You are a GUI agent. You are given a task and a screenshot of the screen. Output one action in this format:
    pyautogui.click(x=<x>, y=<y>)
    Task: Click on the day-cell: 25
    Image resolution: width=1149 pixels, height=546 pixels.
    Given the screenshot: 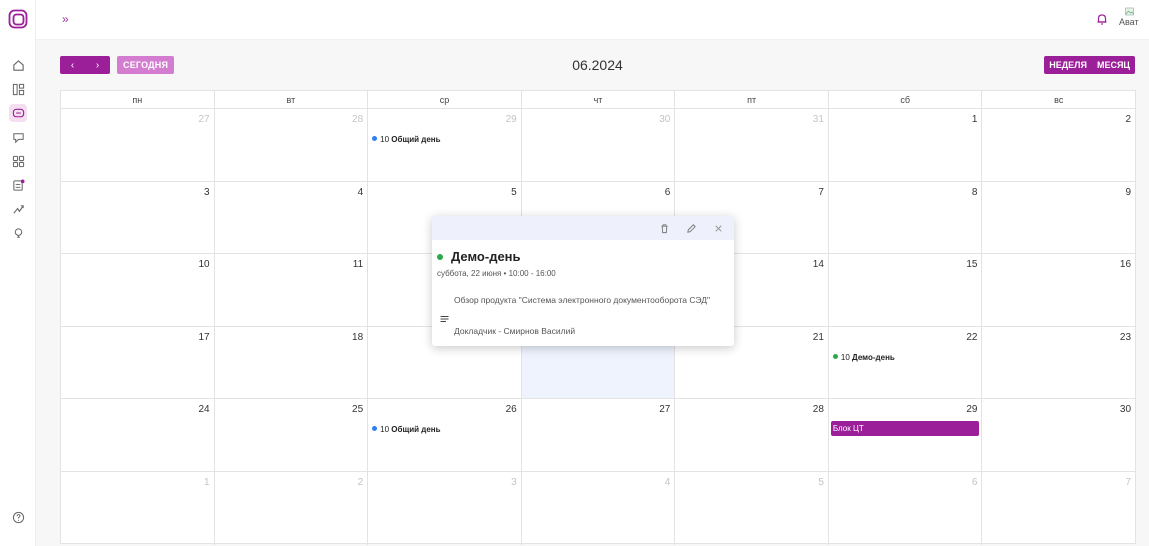 What is the action you would take?
    pyautogui.click(x=292, y=435)
    